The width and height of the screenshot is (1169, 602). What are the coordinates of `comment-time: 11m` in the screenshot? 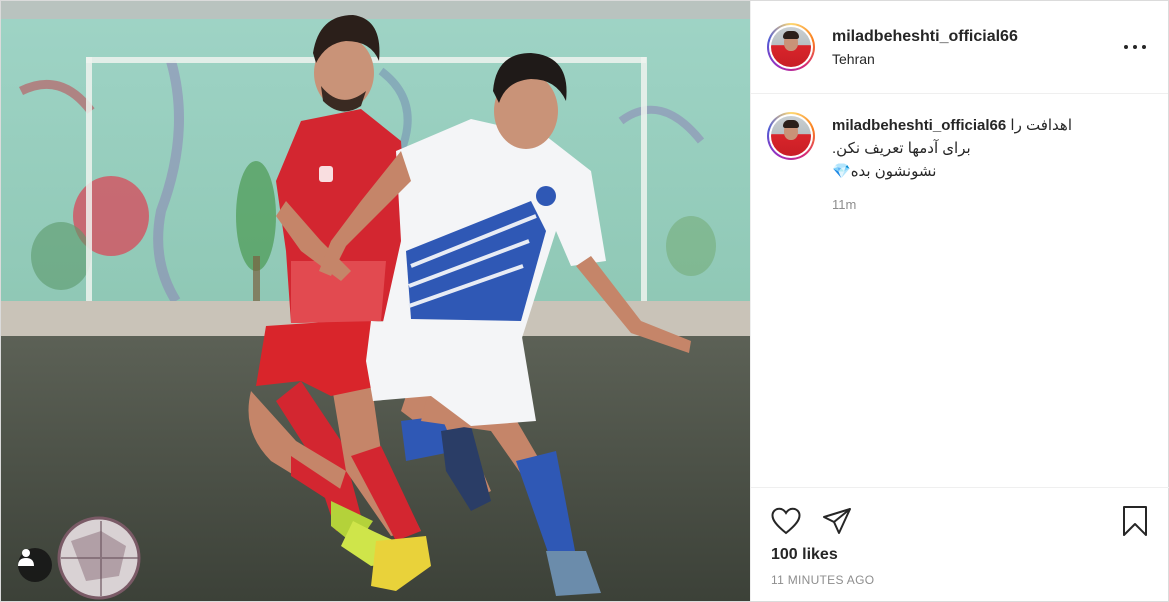 It's located at (982, 204).